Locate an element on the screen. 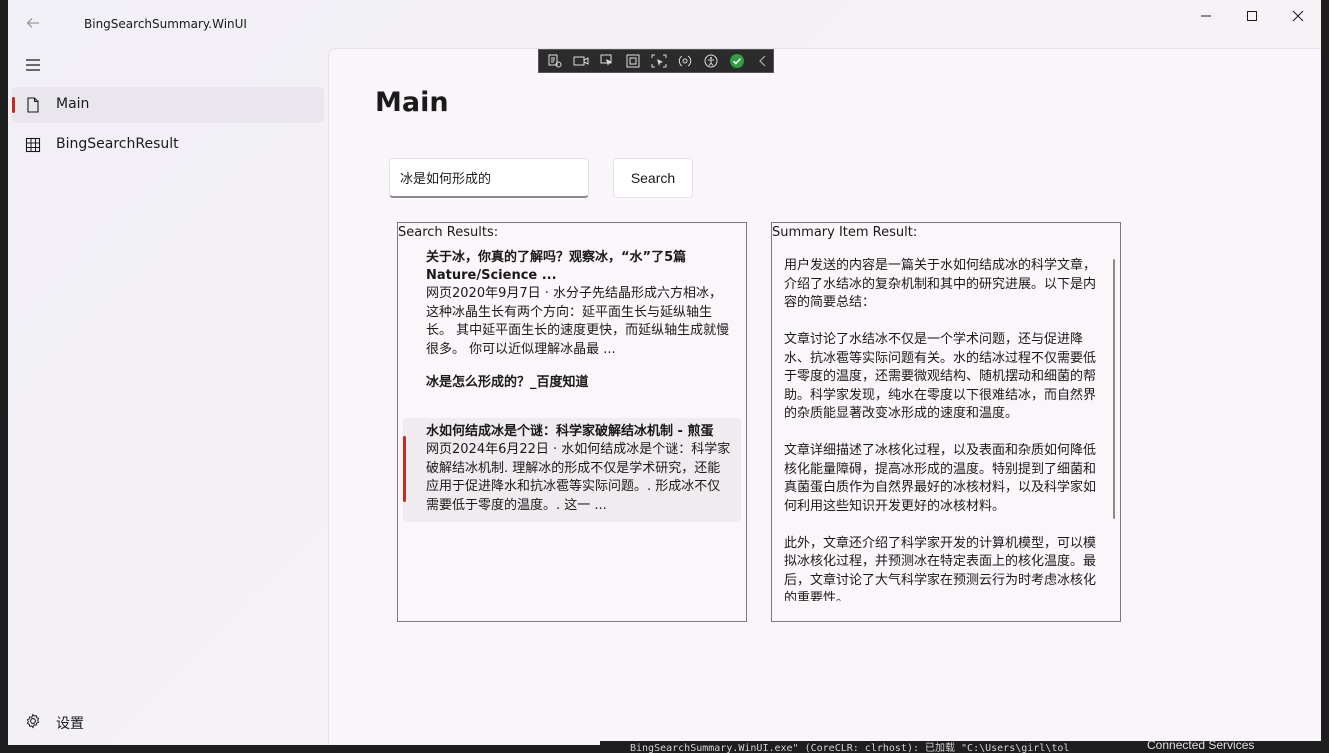 The width and height of the screenshot is (1329, 753). video-camera-icon is located at coordinates (581, 61).